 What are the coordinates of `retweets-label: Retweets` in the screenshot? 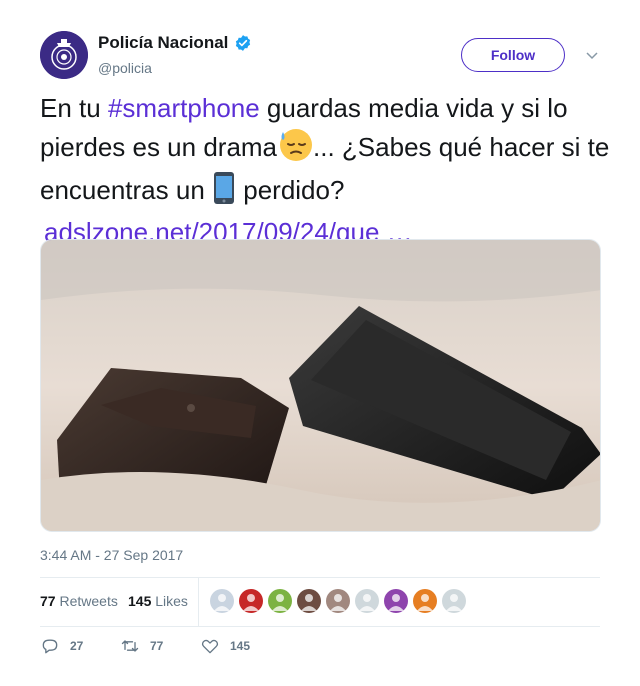 It's located at (88, 601).